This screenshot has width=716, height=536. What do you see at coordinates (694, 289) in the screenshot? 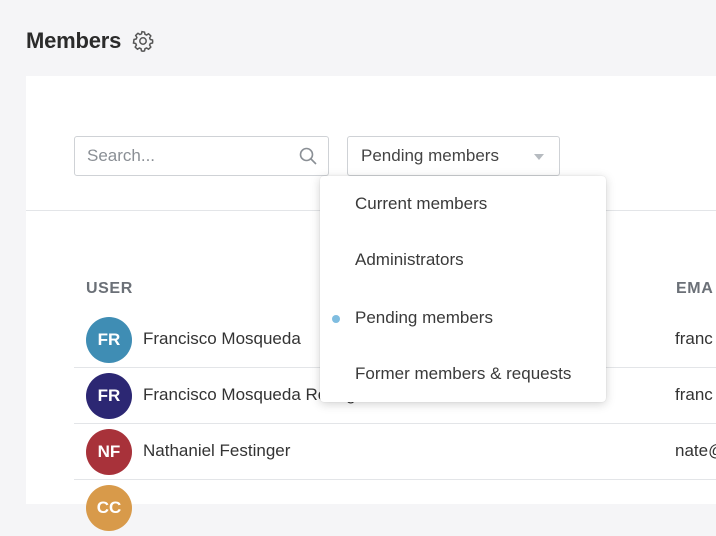
I see `column-header-email: EMA` at bounding box center [694, 289].